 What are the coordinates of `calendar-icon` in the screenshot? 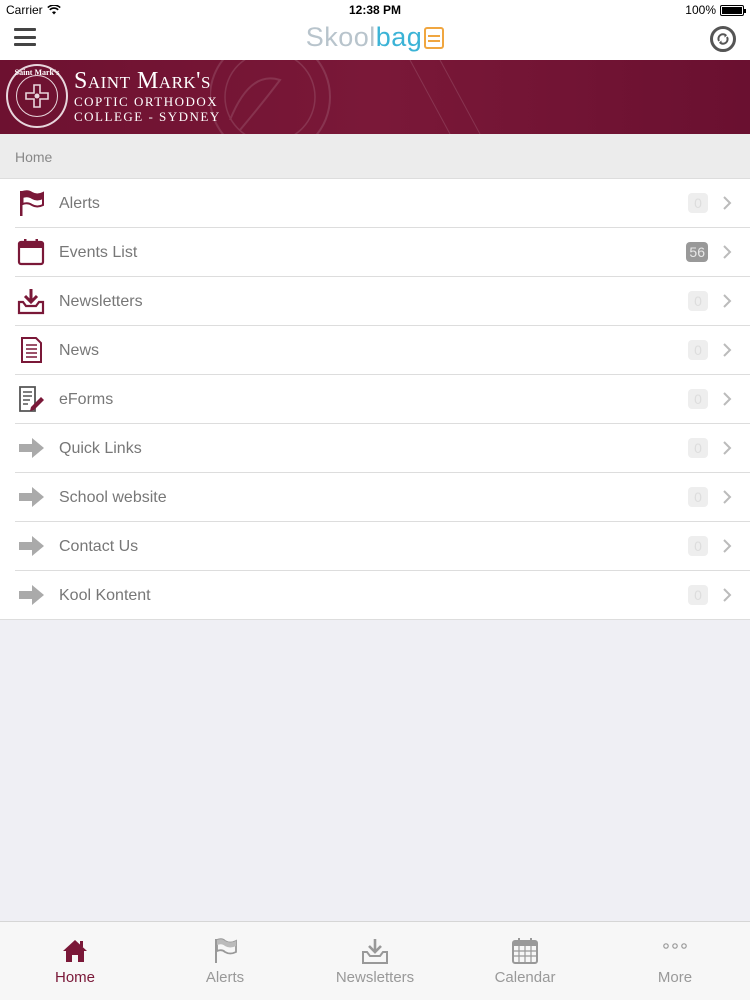 It's located at (31, 252).